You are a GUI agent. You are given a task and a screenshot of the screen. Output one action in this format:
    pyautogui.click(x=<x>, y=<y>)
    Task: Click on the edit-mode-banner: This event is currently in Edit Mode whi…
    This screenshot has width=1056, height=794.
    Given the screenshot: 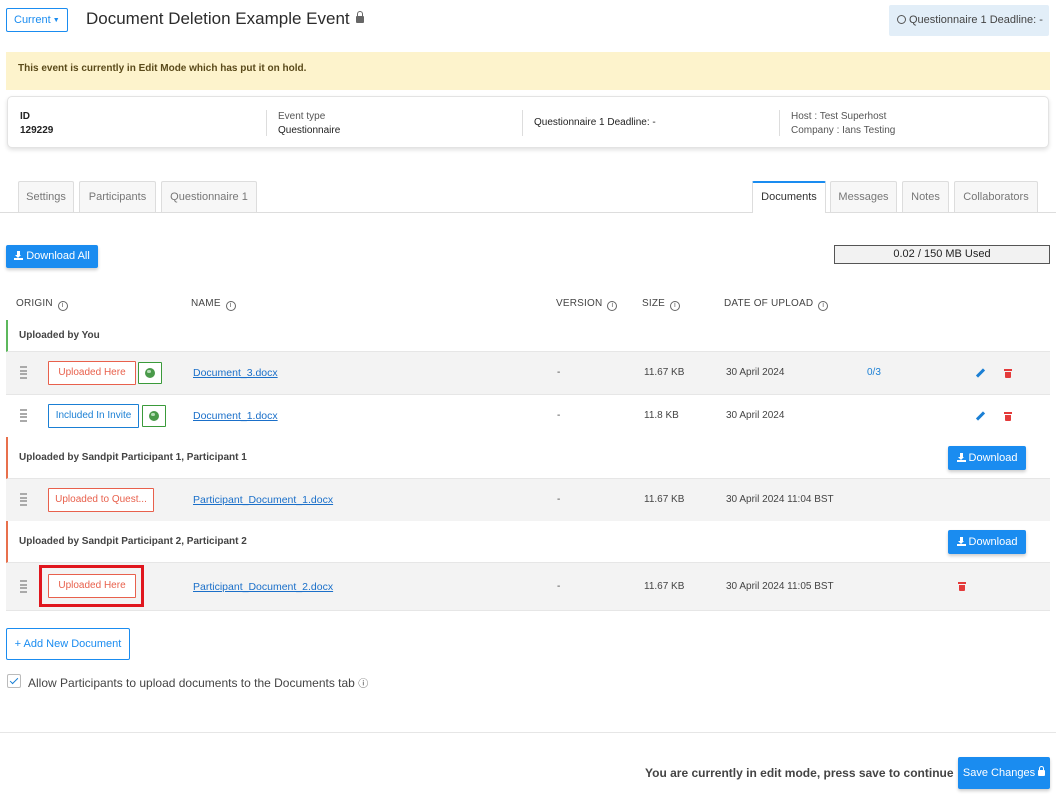 What is the action you would take?
    pyautogui.click(x=528, y=71)
    